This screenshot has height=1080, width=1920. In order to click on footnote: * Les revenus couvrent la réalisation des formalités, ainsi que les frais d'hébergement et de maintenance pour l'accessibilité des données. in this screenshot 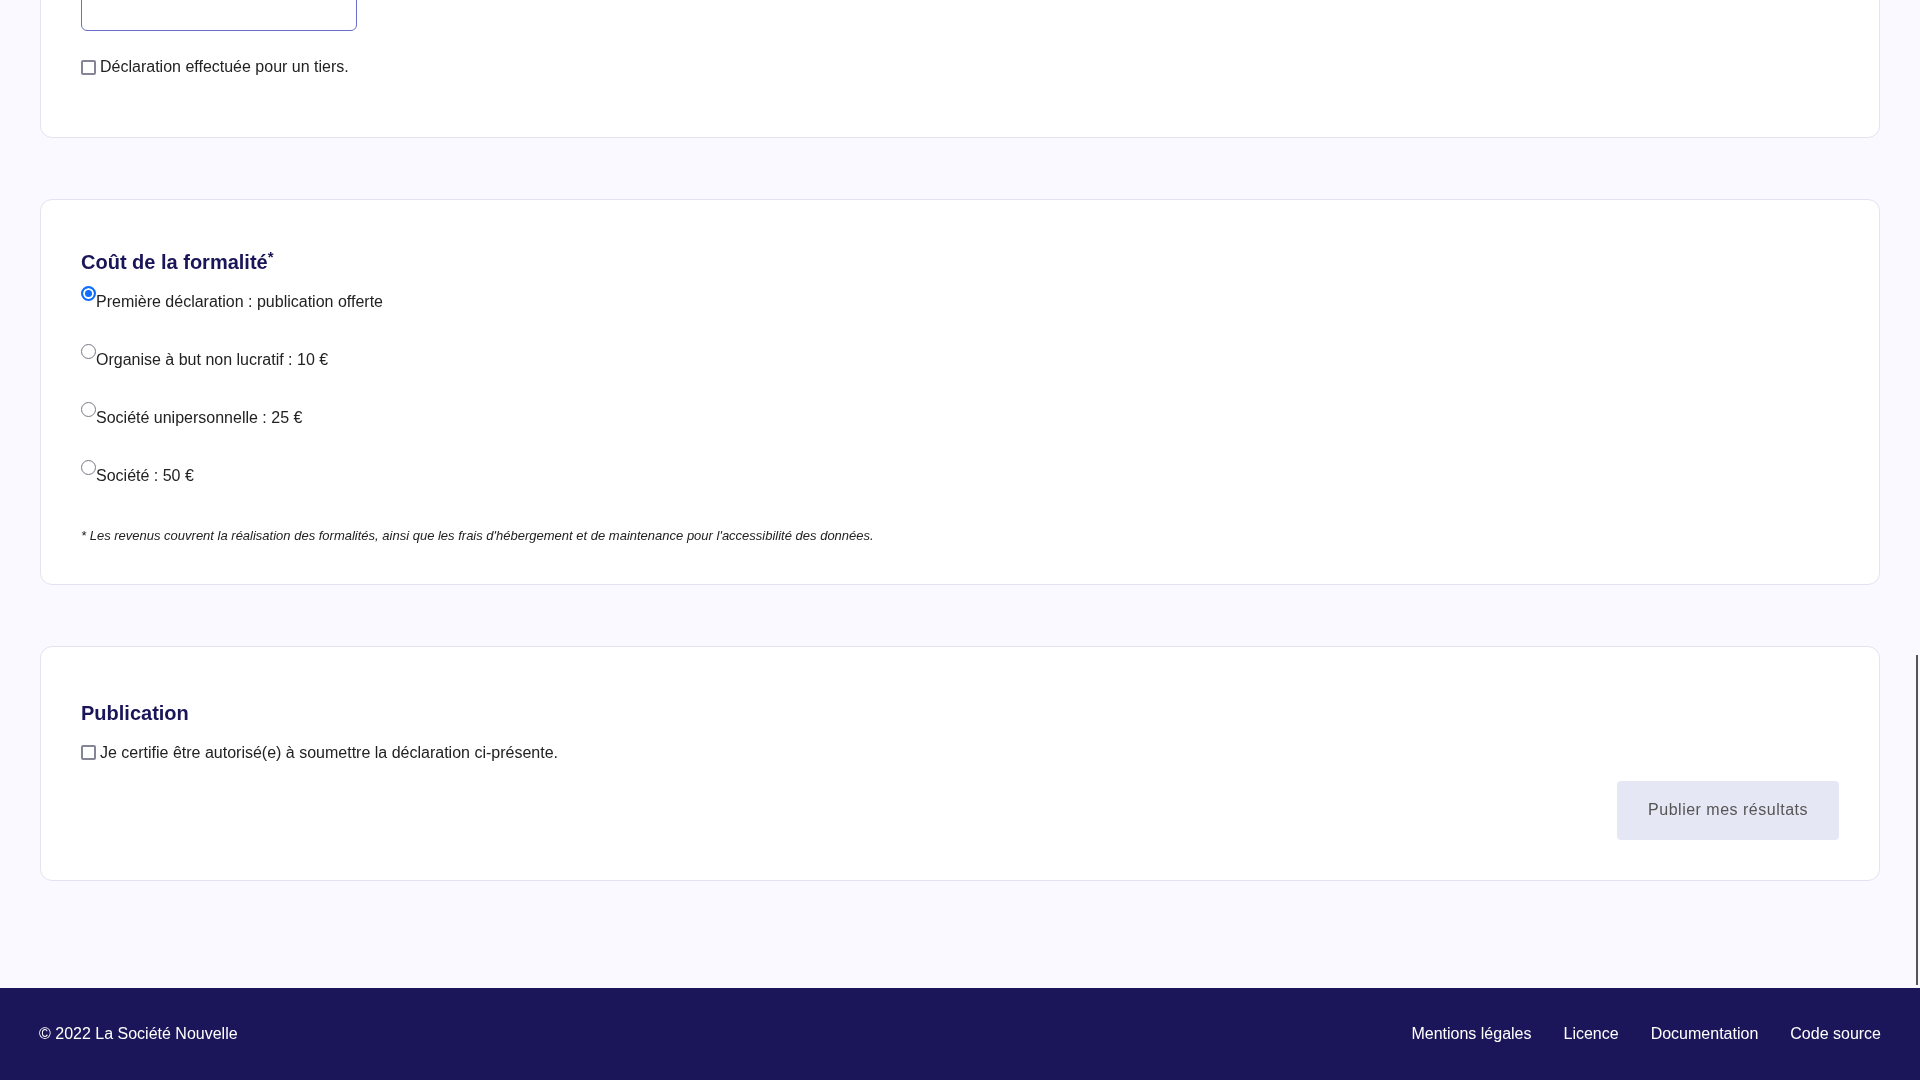, I will do `click(478, 536)`.